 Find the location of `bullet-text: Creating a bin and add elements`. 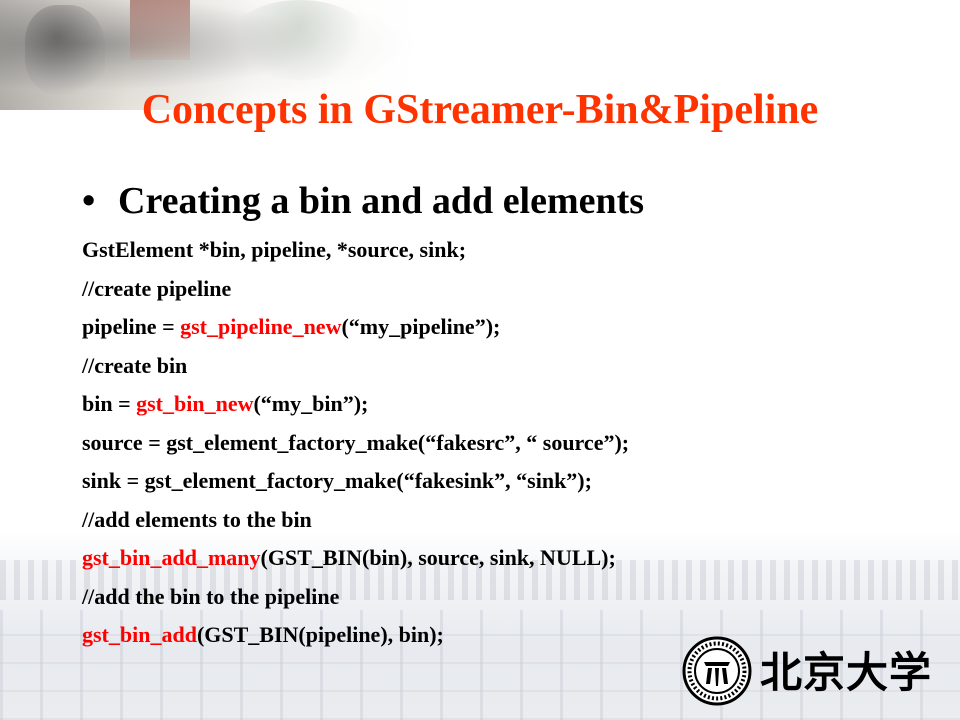

bullet-text: Creating a bin and add elements is located at coordinates (381, 201).